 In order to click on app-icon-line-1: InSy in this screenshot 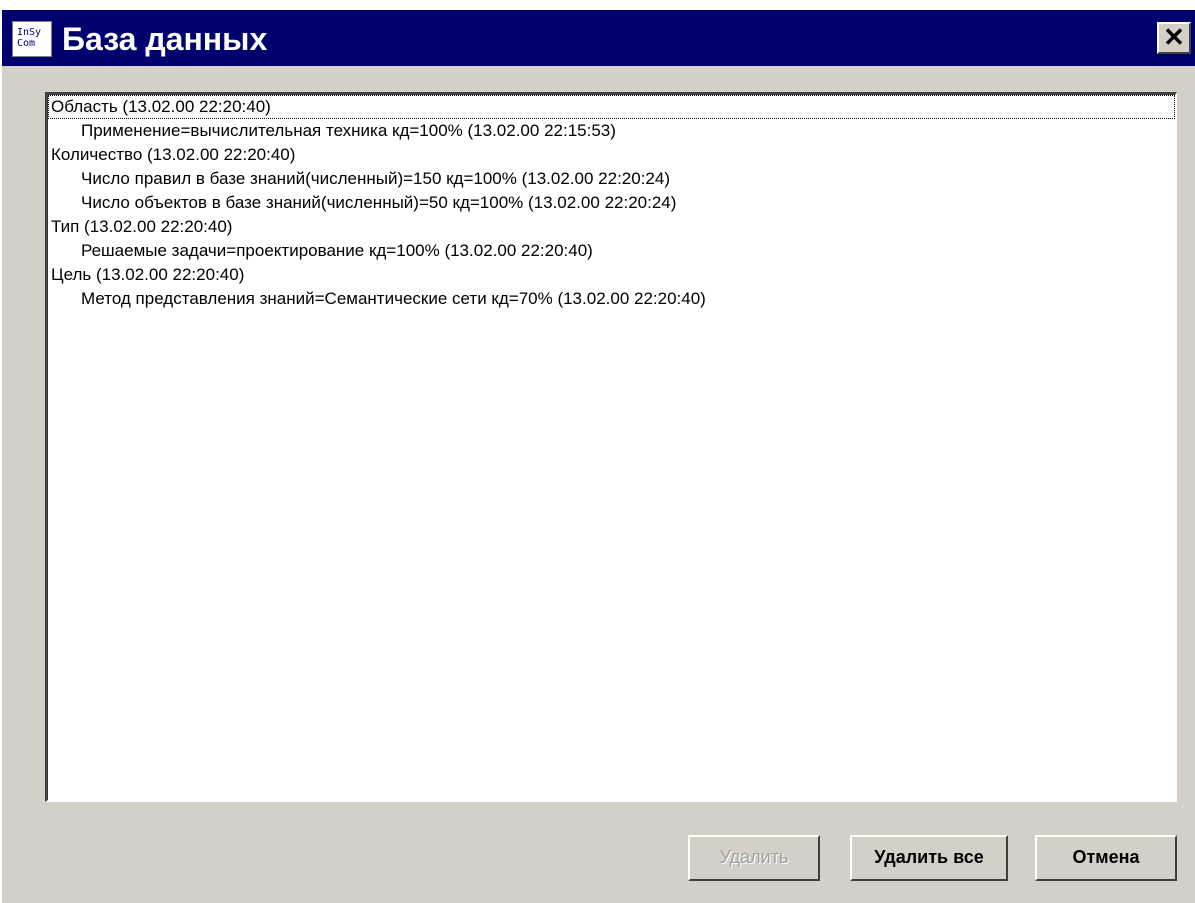, I will do `click(29, 32)`.